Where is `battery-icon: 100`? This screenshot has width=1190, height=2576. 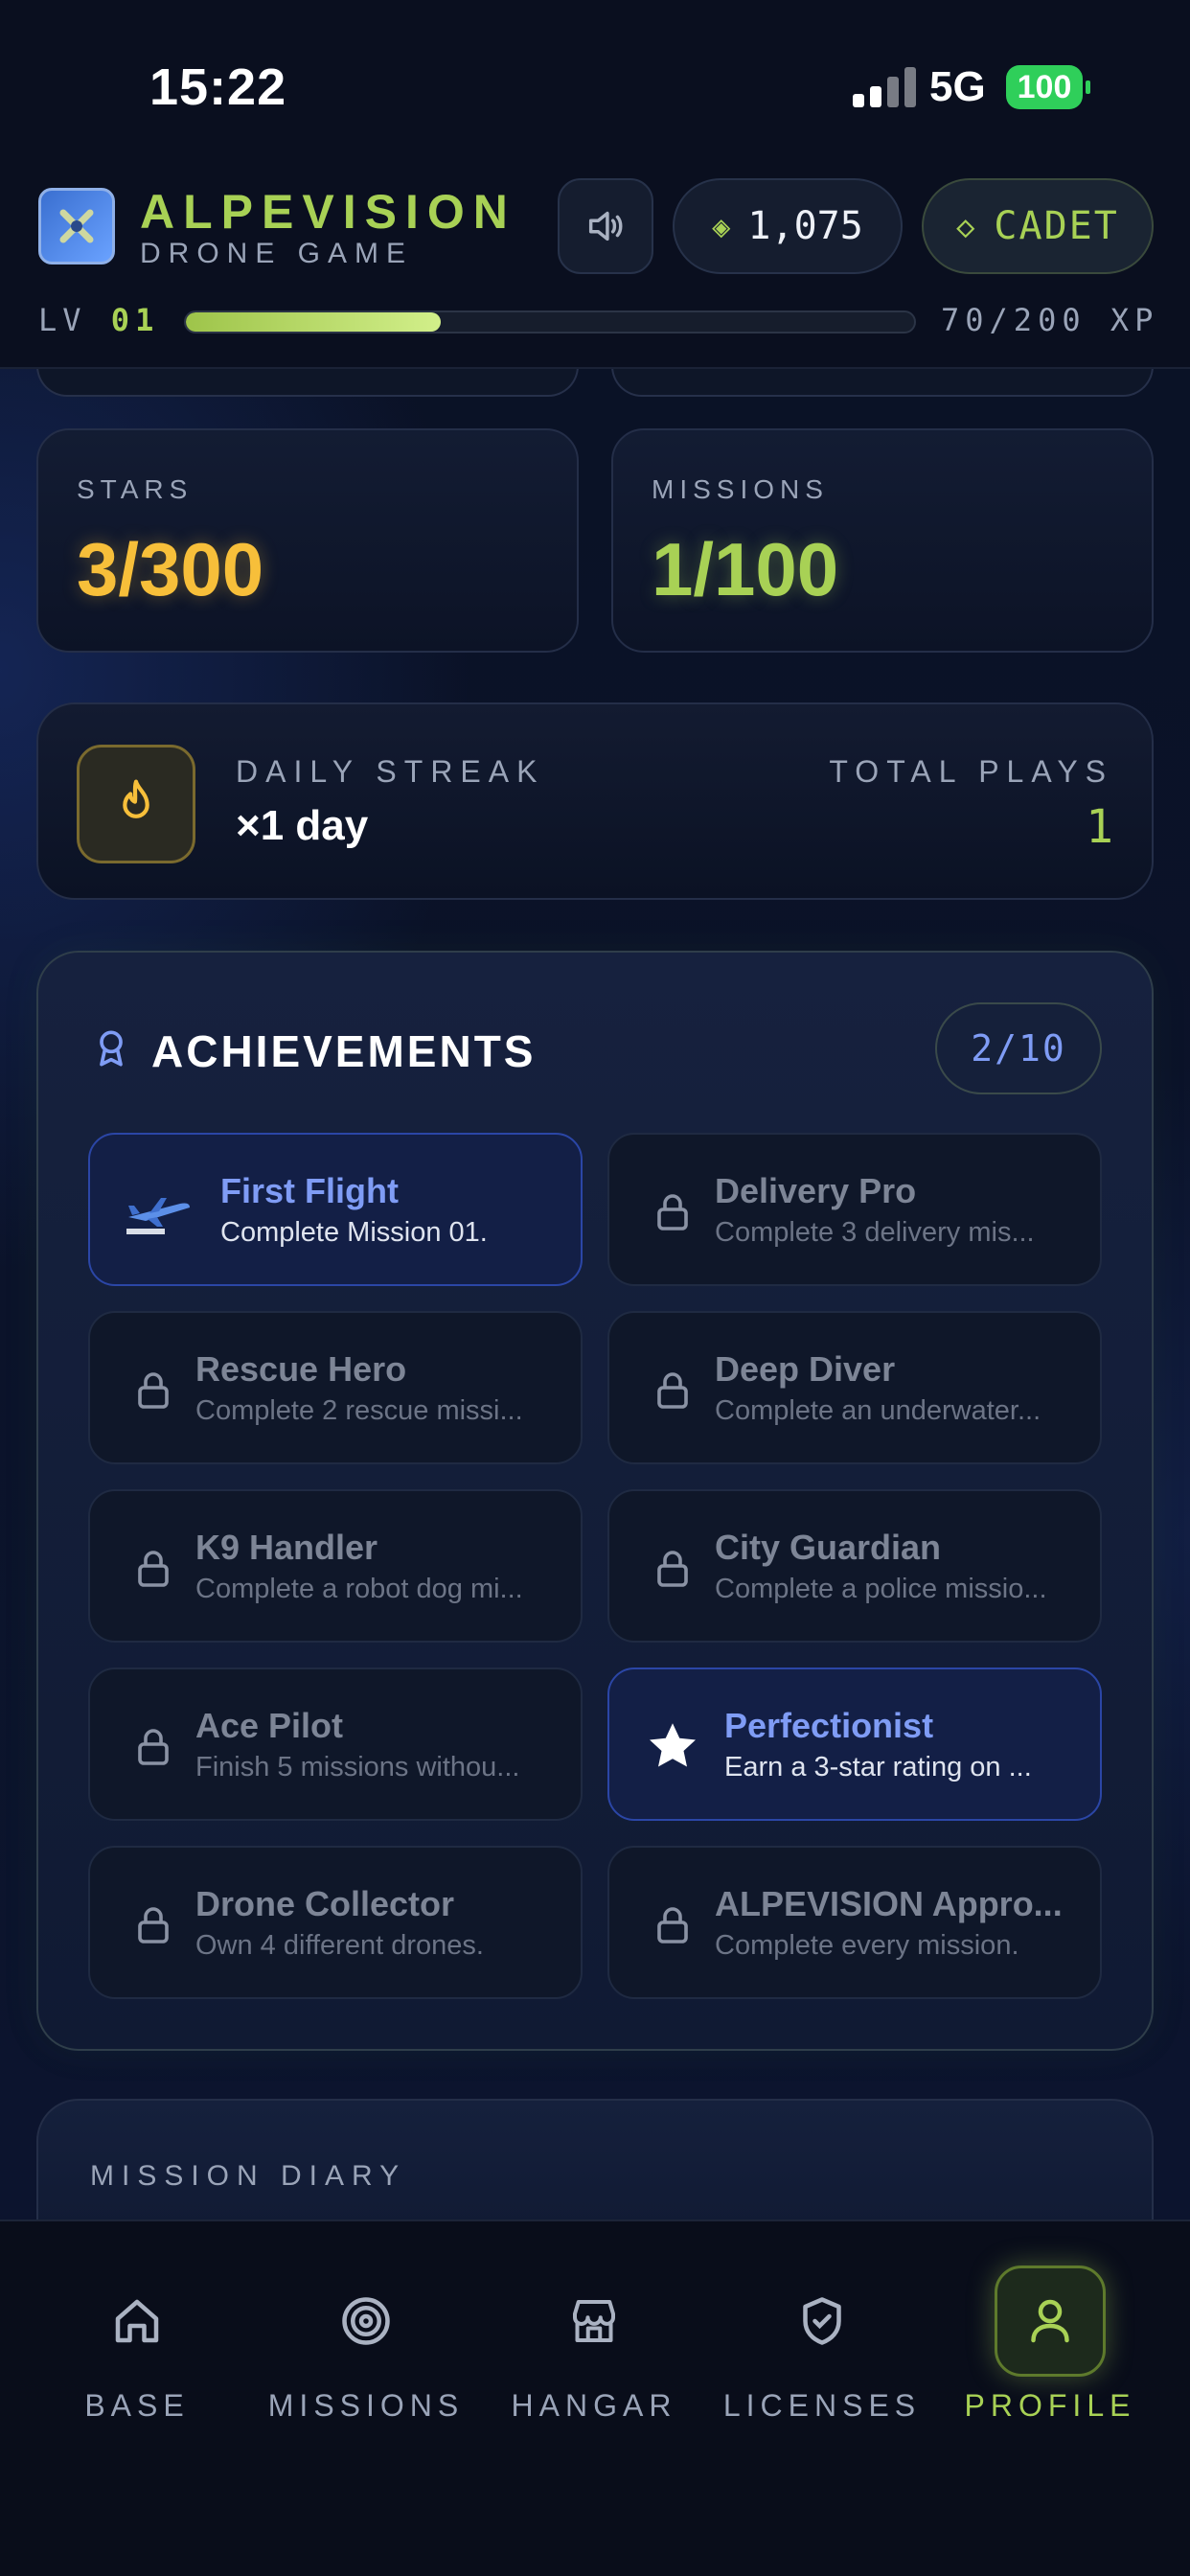
battery-icon: 100 is located at coordinates (1044, 87).